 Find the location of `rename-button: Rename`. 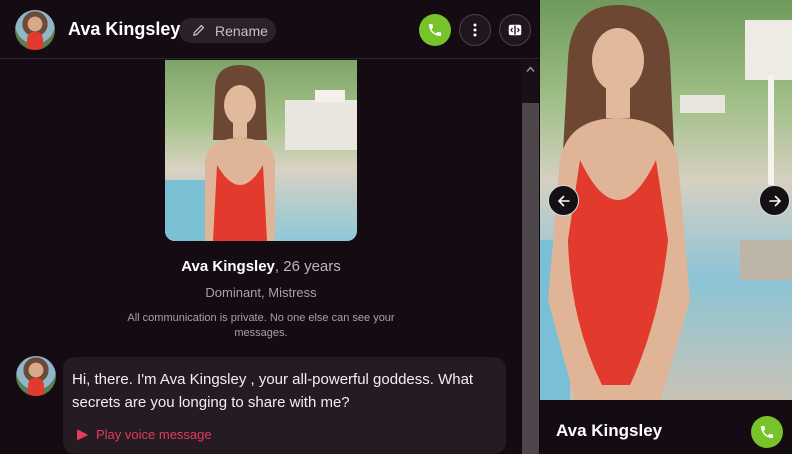

rename-button: Rename is located at coordinates (227, 30).